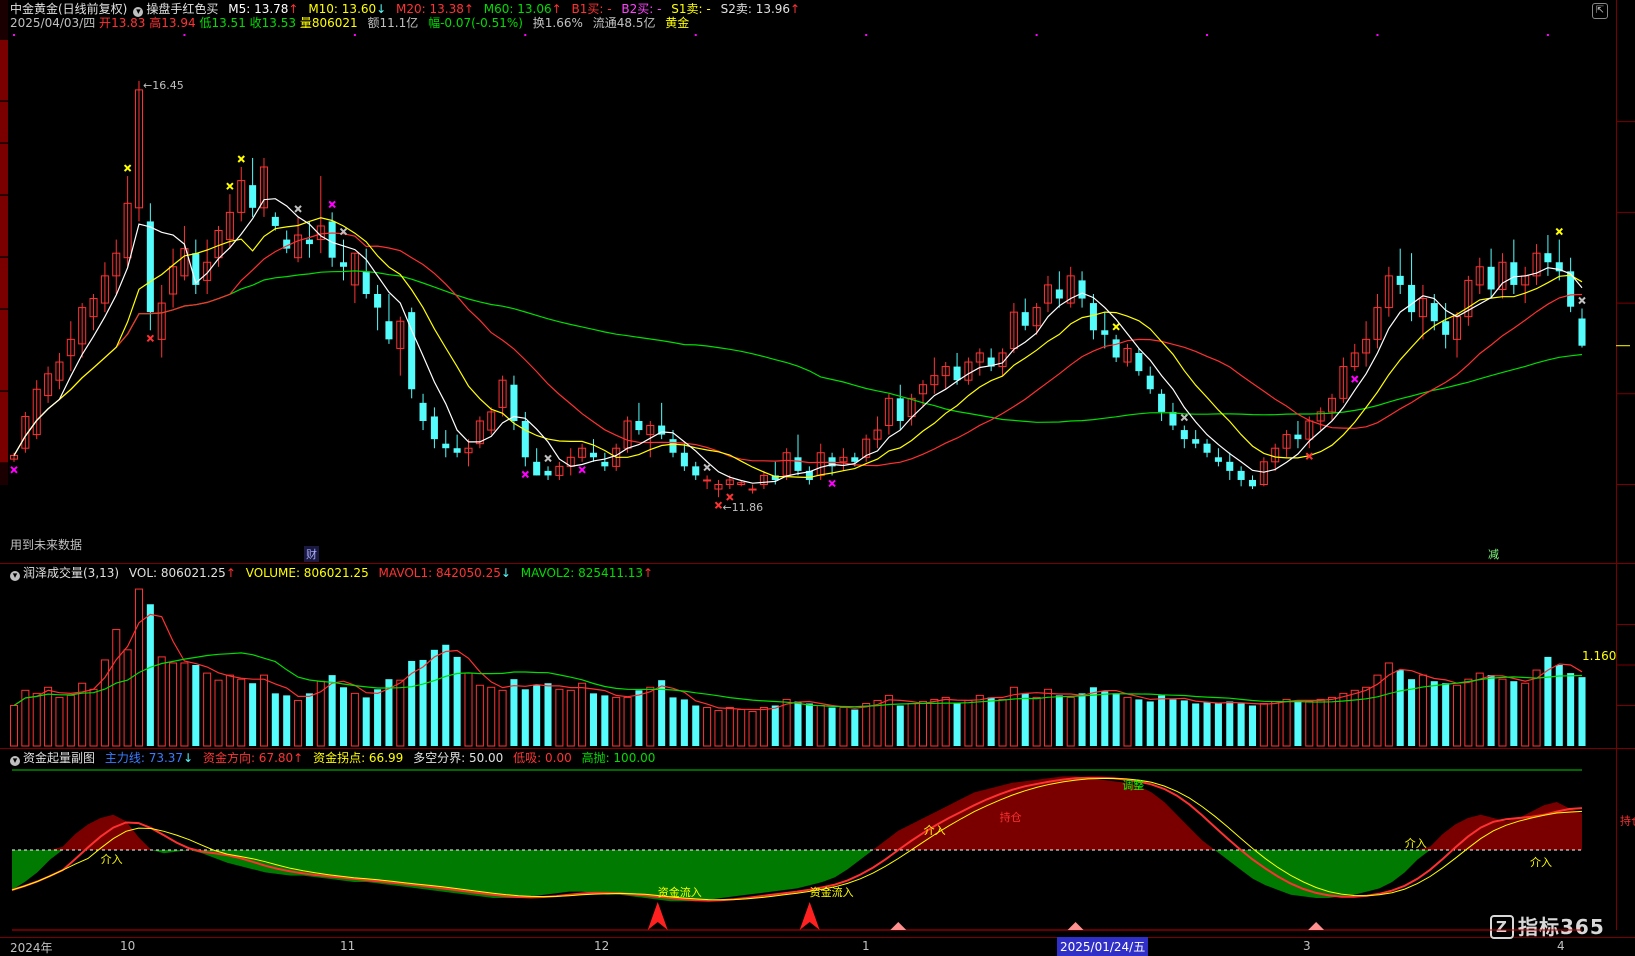 The width and height of the screenshot is (1635, 956). Describe the element at coordinates (707, 480) in the screenshot. I see `candle-body-up` at that location.